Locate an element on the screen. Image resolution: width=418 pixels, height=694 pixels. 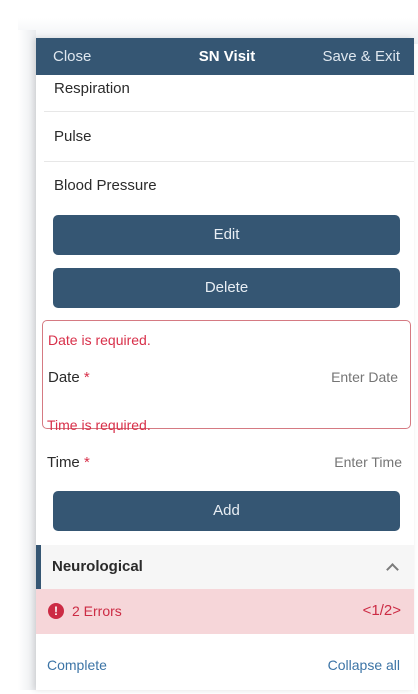
date-label: Date * is located at coordinates (69, 377).